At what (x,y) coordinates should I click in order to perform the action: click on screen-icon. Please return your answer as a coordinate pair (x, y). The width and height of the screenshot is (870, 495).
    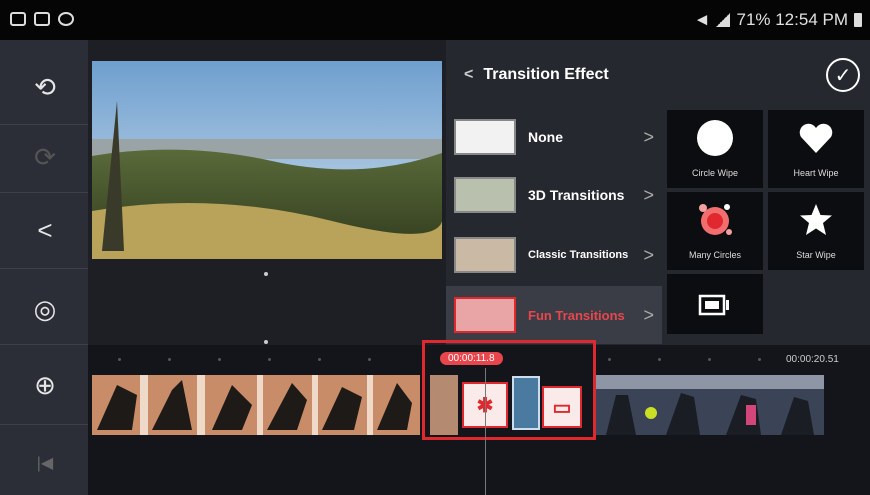
    Looking at the image, I should click on (713, 305).